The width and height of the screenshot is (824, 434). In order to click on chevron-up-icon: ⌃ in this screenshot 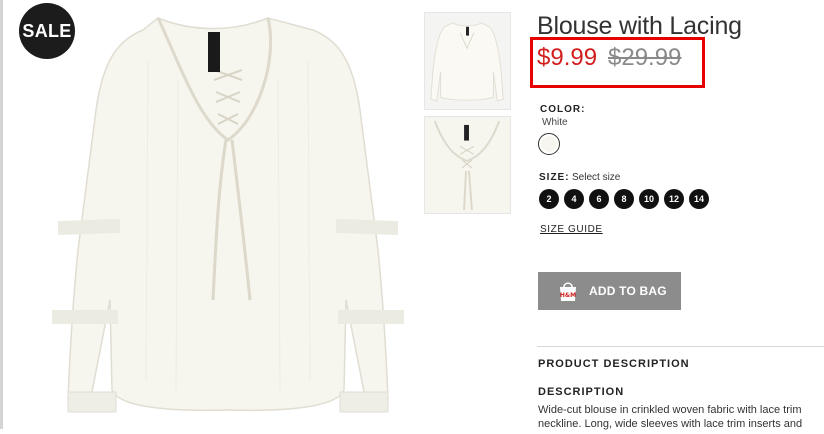, I will do `click(466, 3)`.